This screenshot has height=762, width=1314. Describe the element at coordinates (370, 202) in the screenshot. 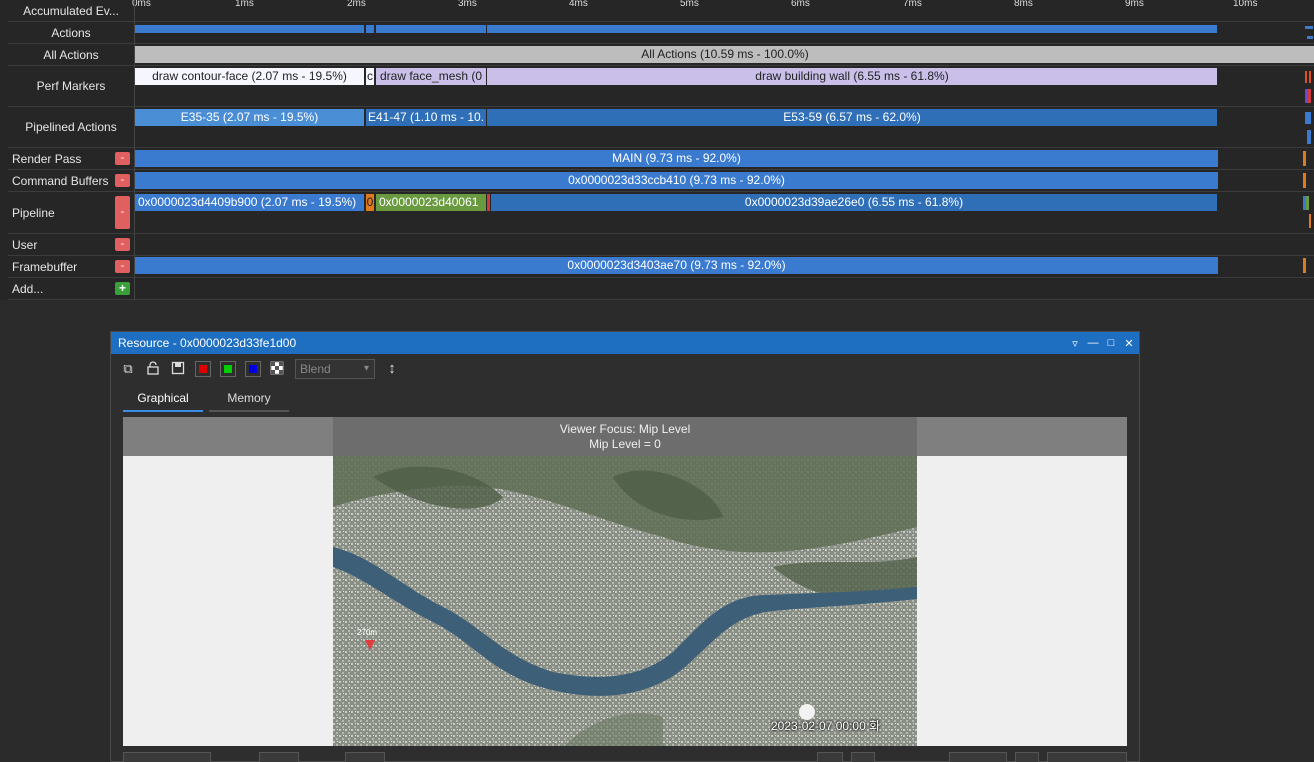

I see `pipeline-bar-b: 0` at that location.